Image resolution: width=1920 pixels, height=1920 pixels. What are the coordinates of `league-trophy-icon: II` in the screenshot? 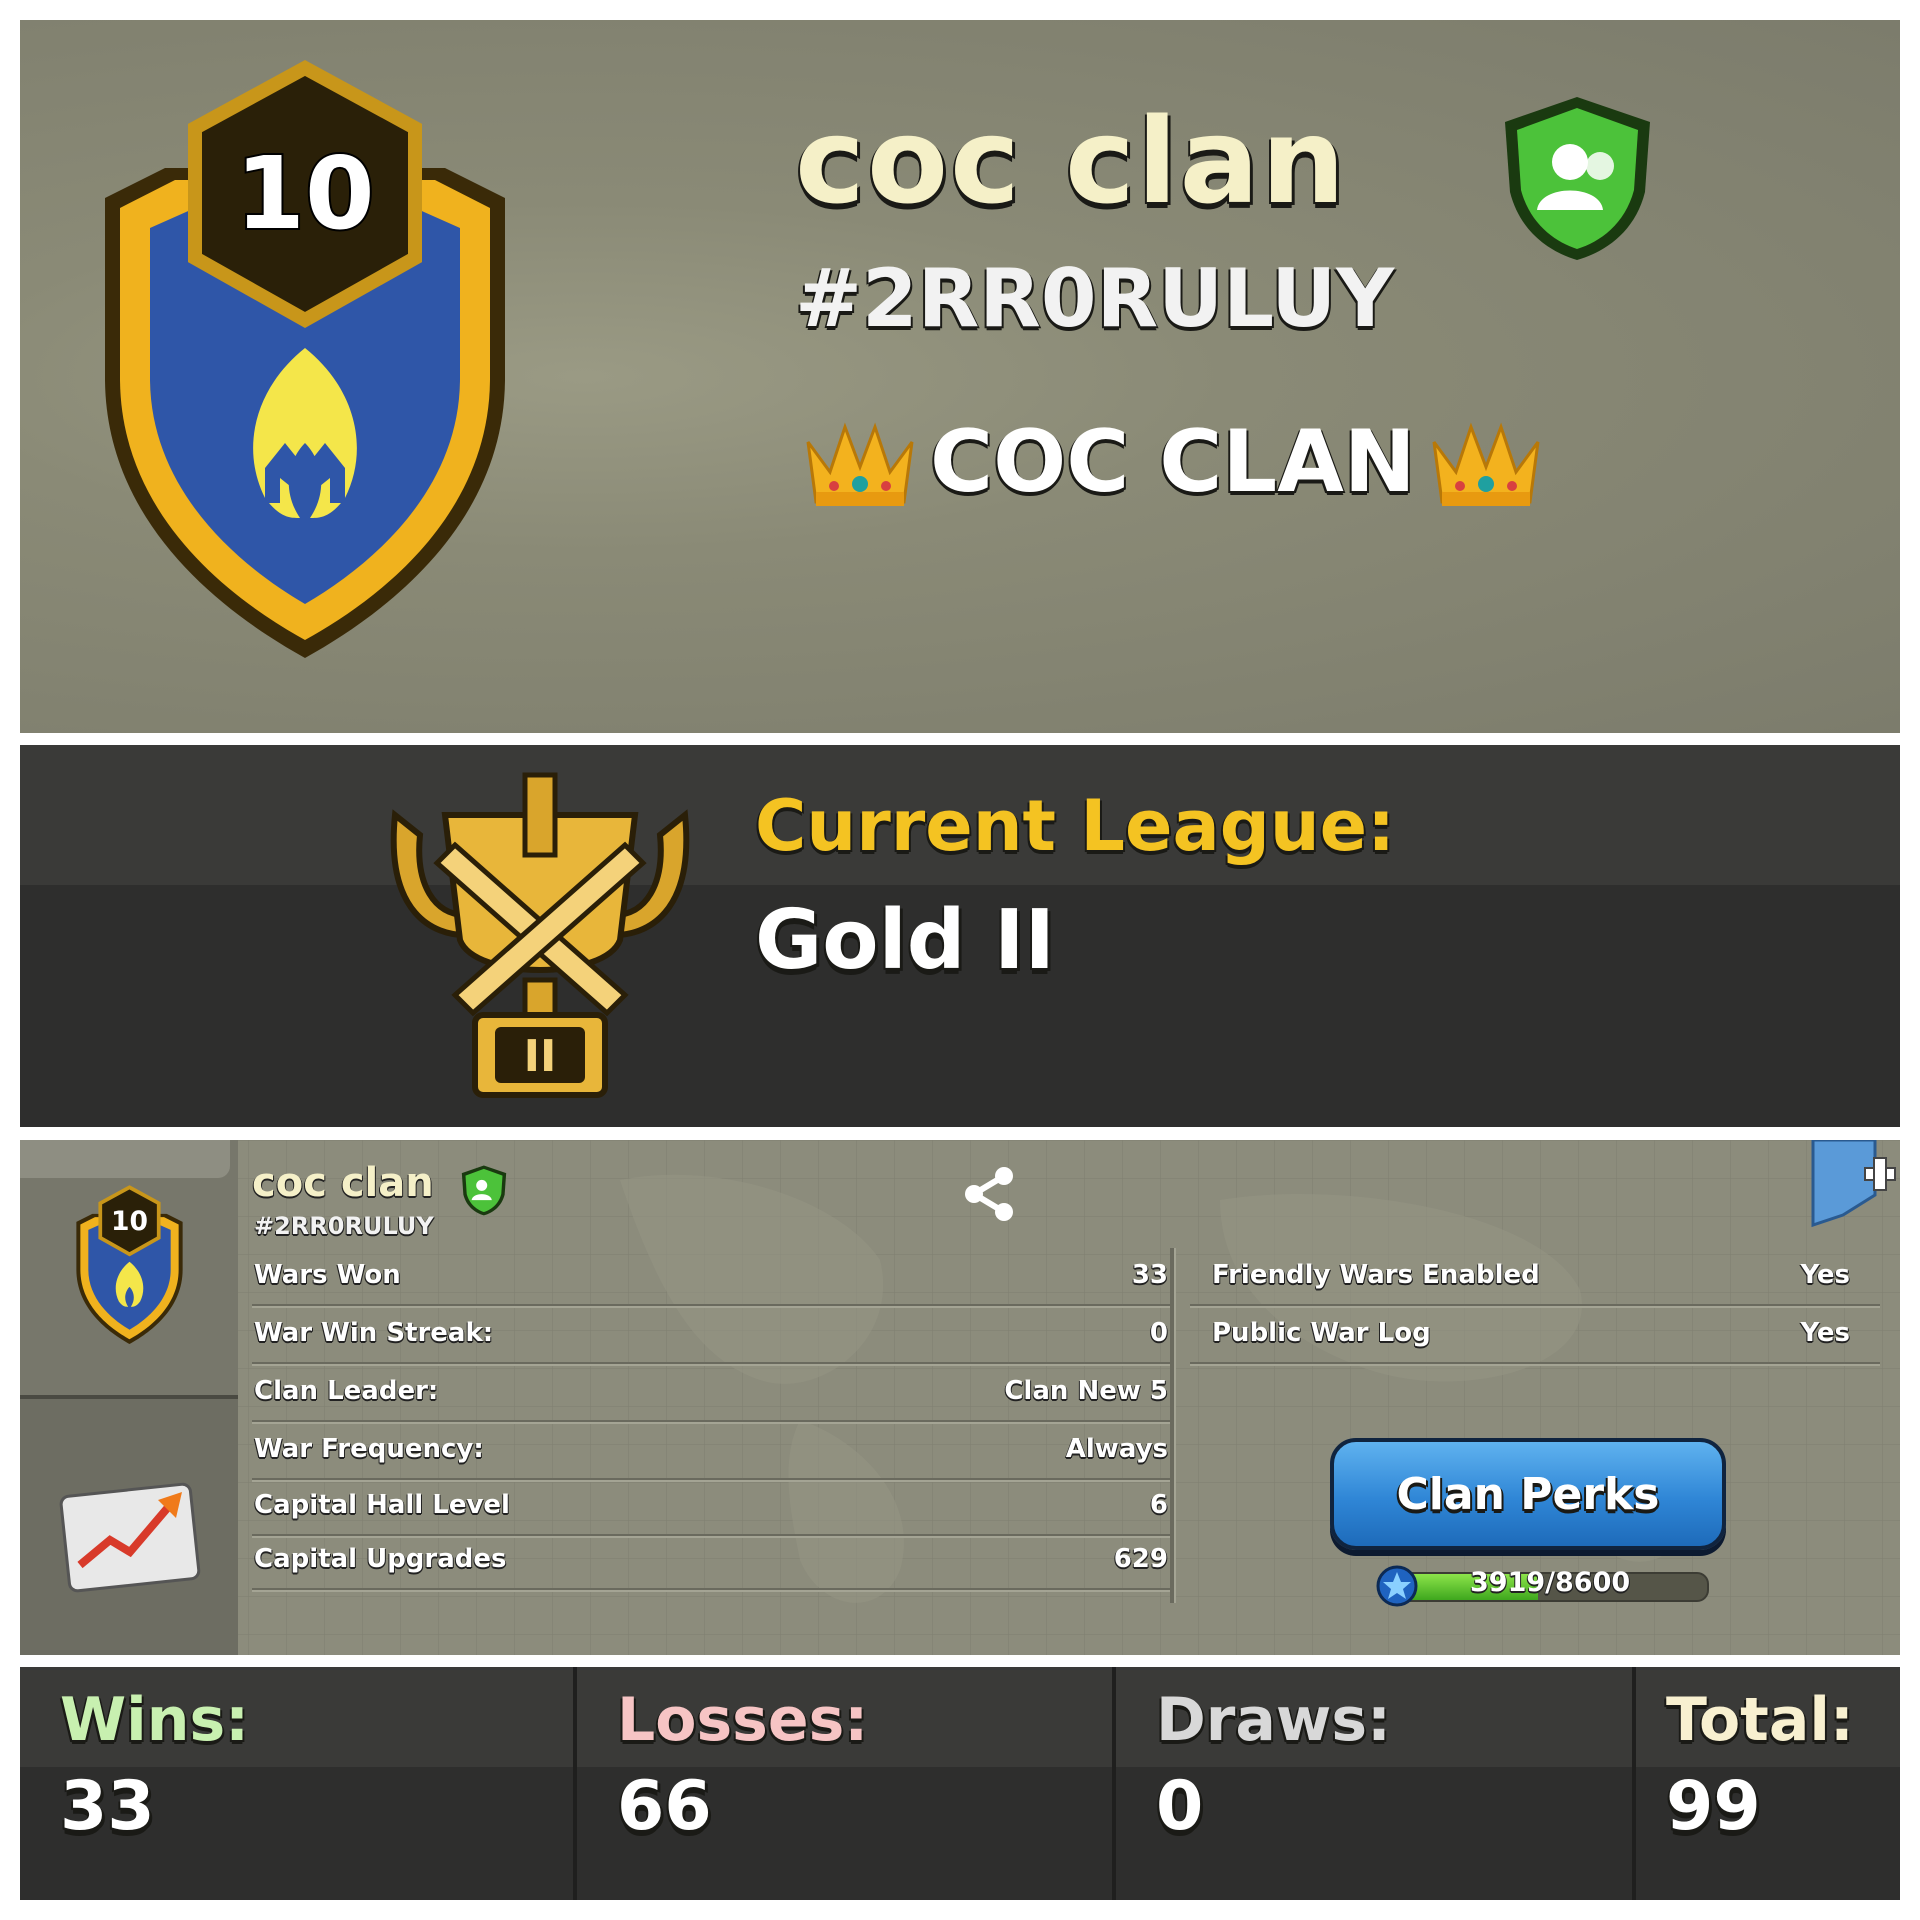 It's located at (540, 935).